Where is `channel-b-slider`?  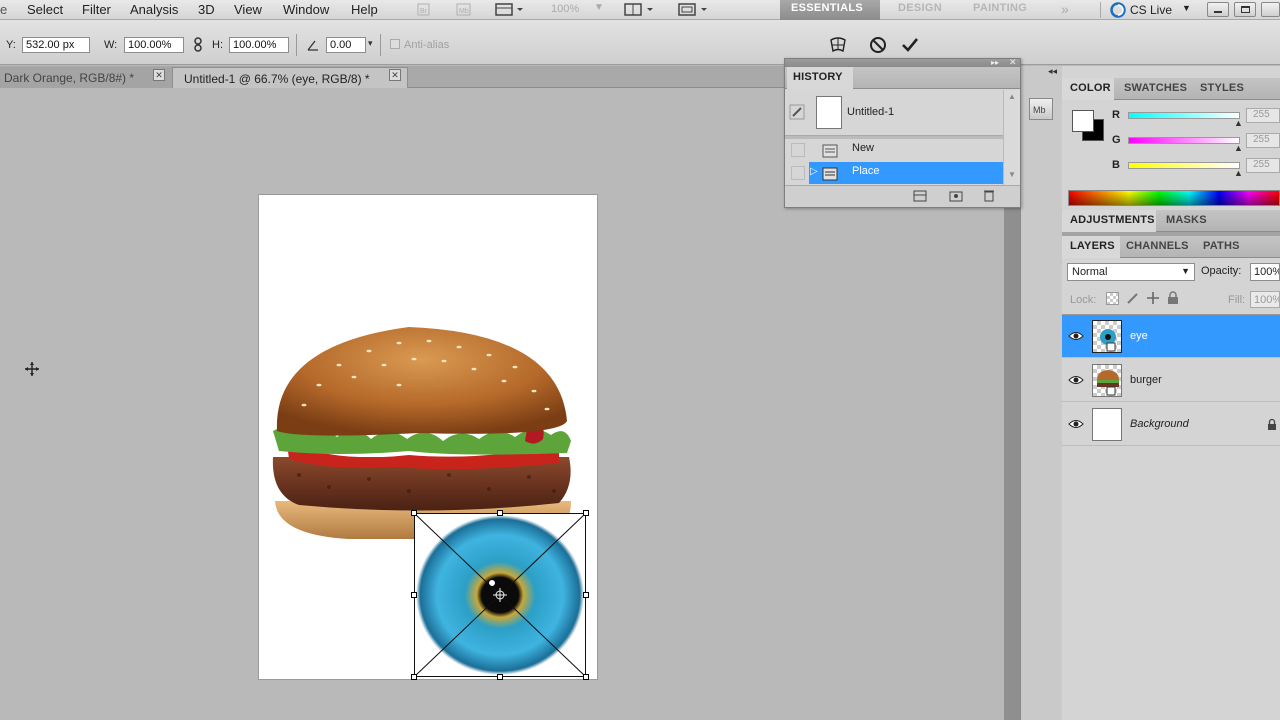
channel-b-slider is located at coordinates (1184, 165).